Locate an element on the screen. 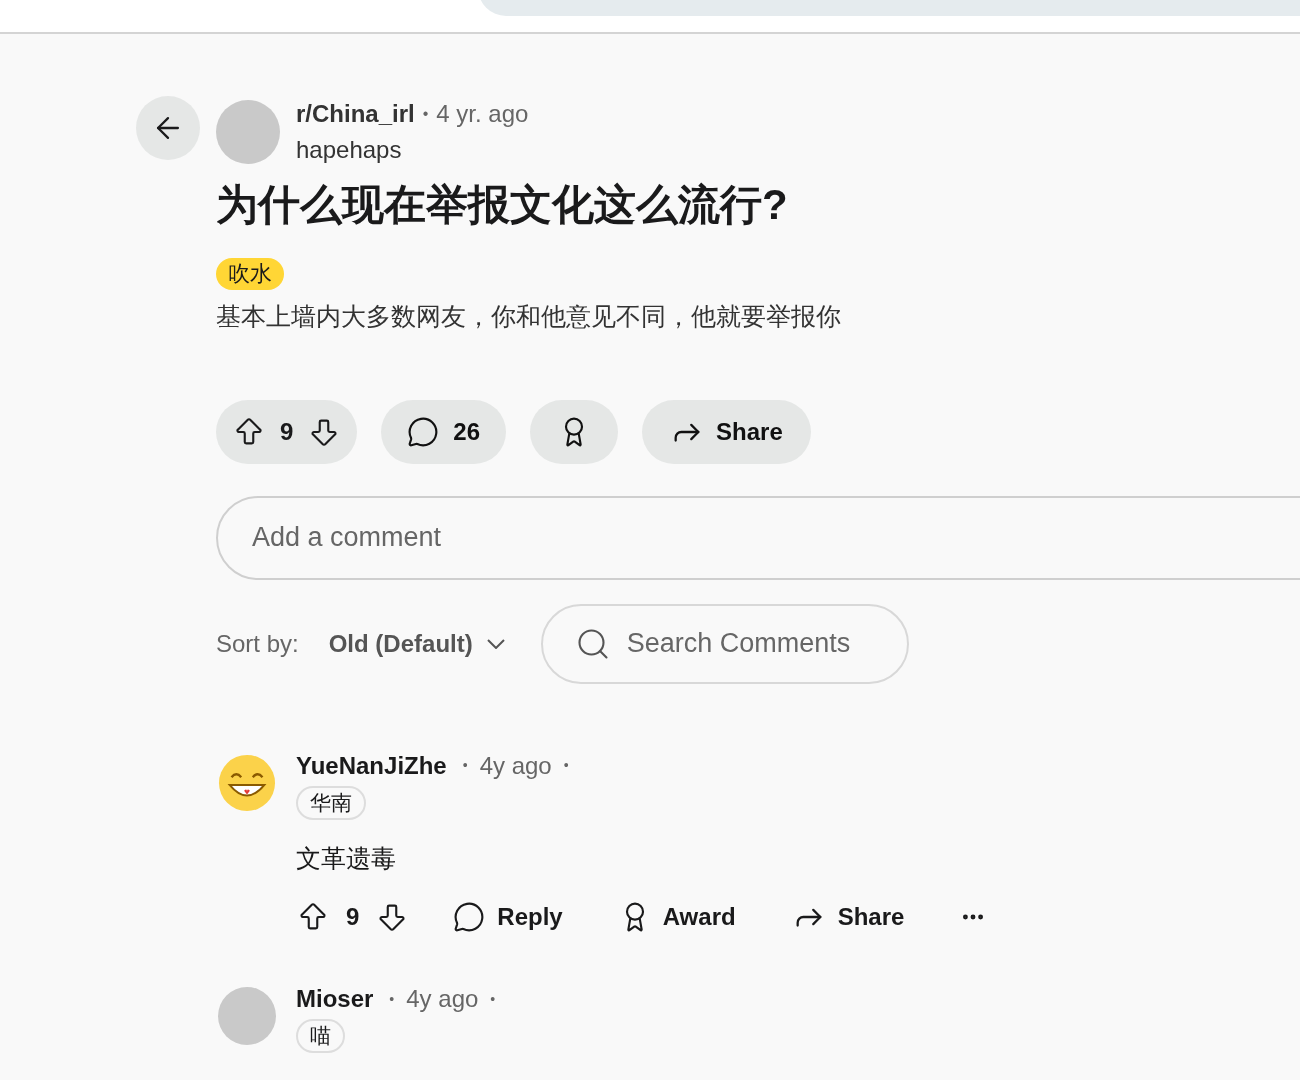  post-author: hapehaps is located at coordinates (412, 150).